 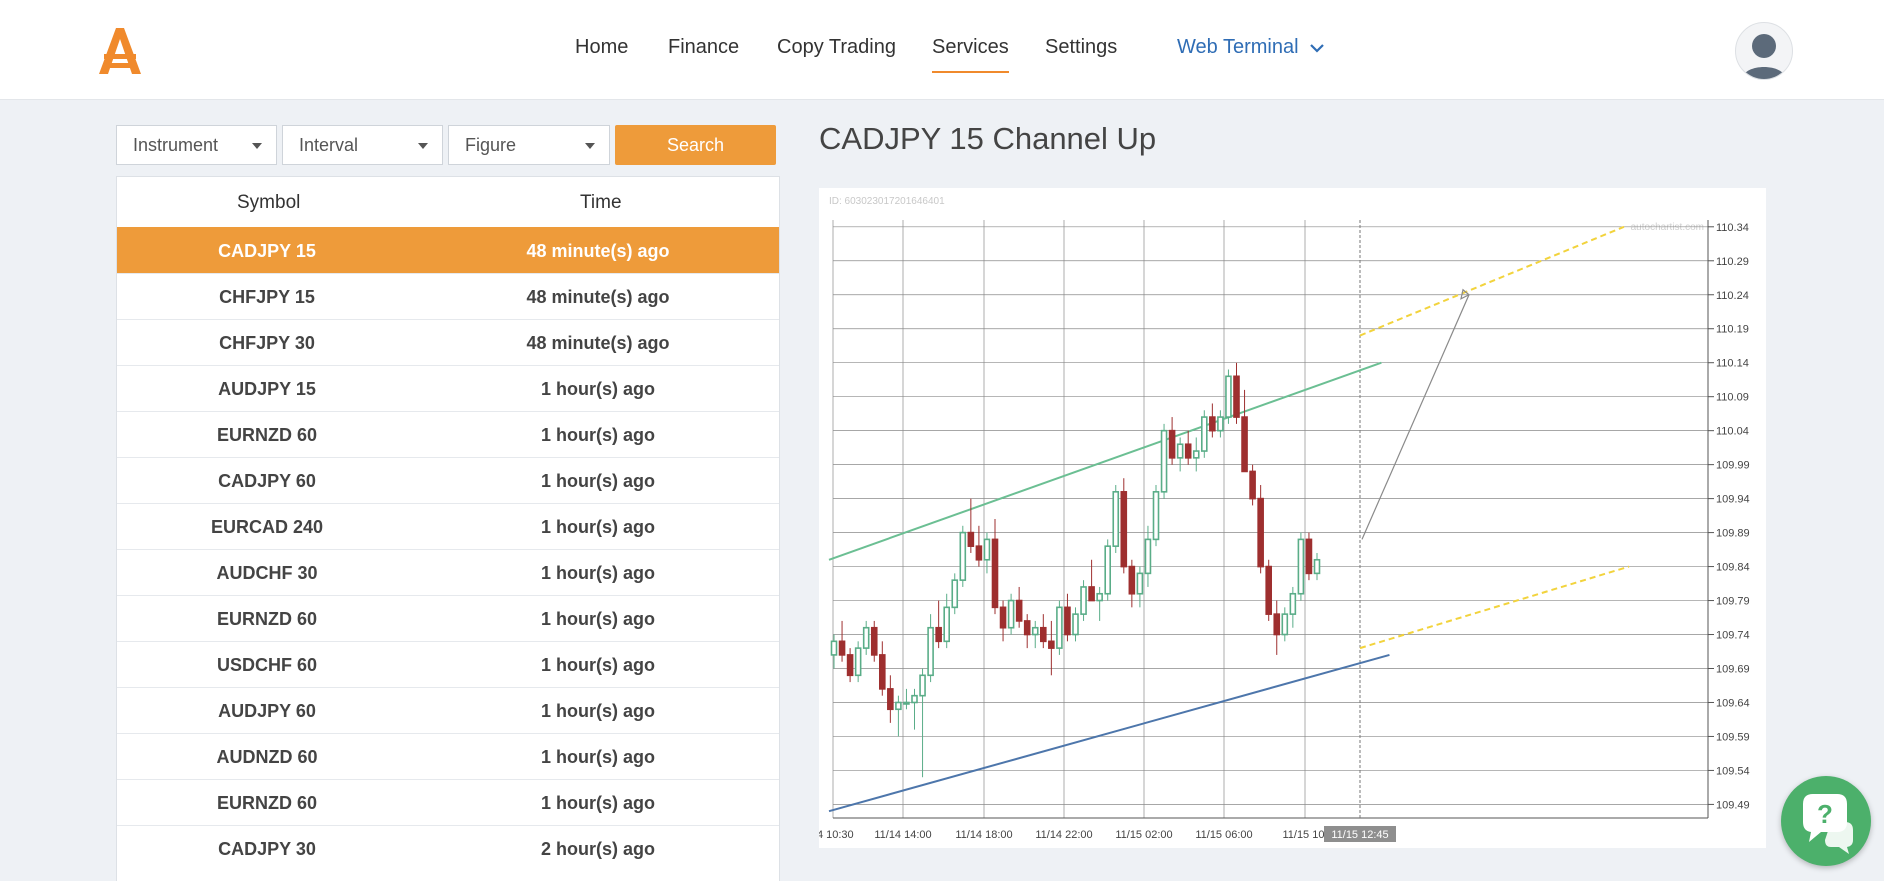 What do you see at coordinates (1732, 228) in the screenshot?
I see `y-tick-label: 110.34` at bounding box center [1732, 228].